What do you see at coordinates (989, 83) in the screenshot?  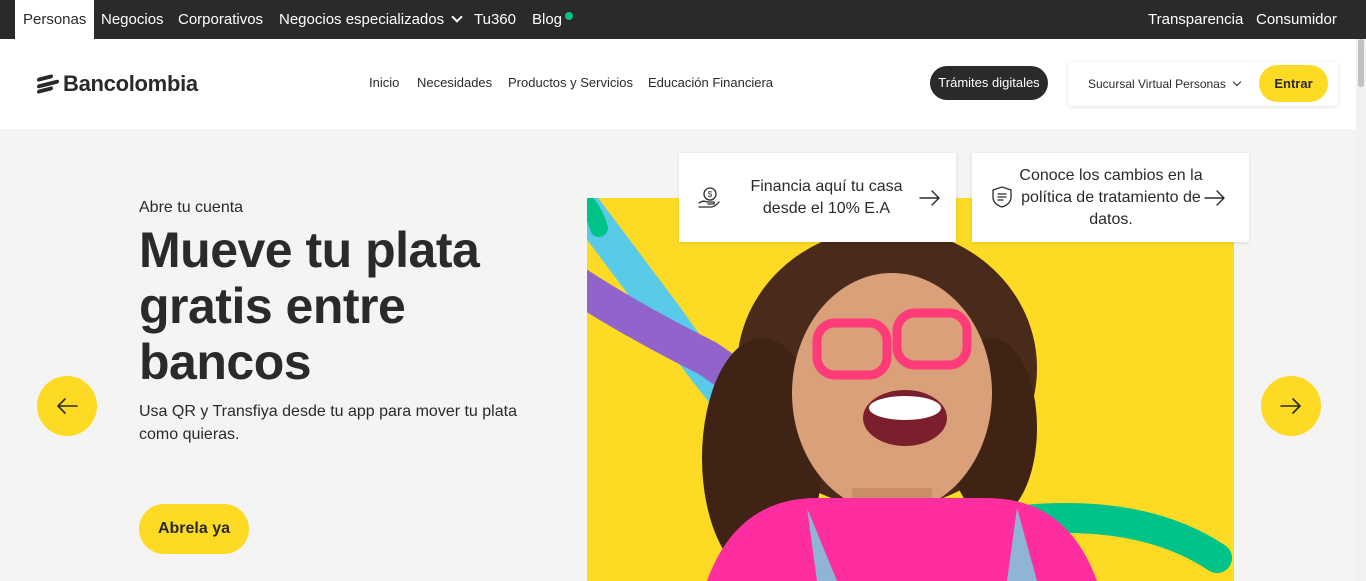 I see `tramites-digitales-button: Trámites digitales` at bounding box center [989, 83].